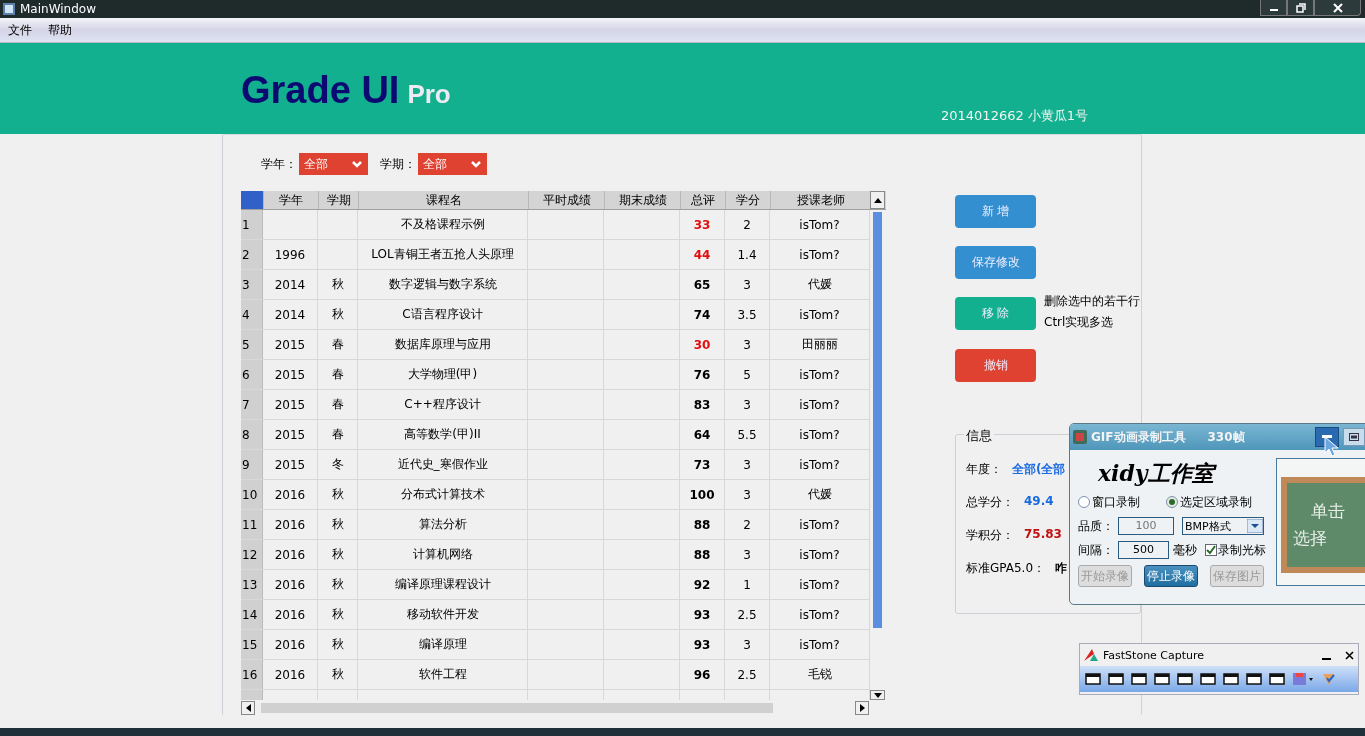 This screenshot has height=736, width=1365. I want to click on restore-icon, so click(1300, 7).